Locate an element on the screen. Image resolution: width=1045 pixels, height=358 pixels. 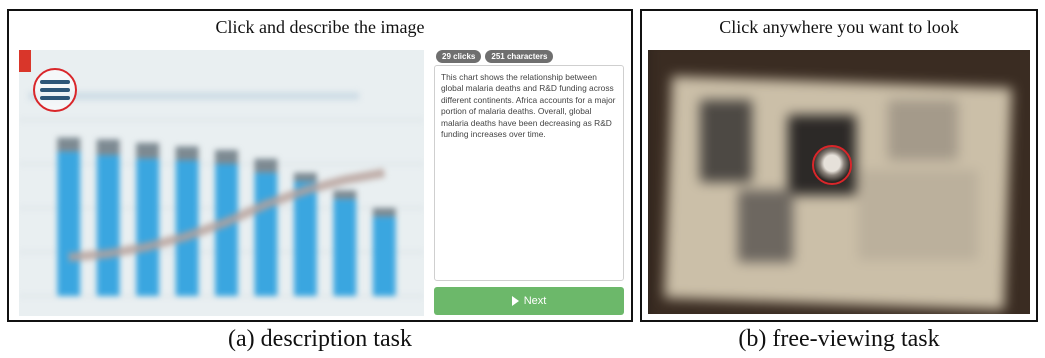
next-button: Next is located at coordinates (529, 301).